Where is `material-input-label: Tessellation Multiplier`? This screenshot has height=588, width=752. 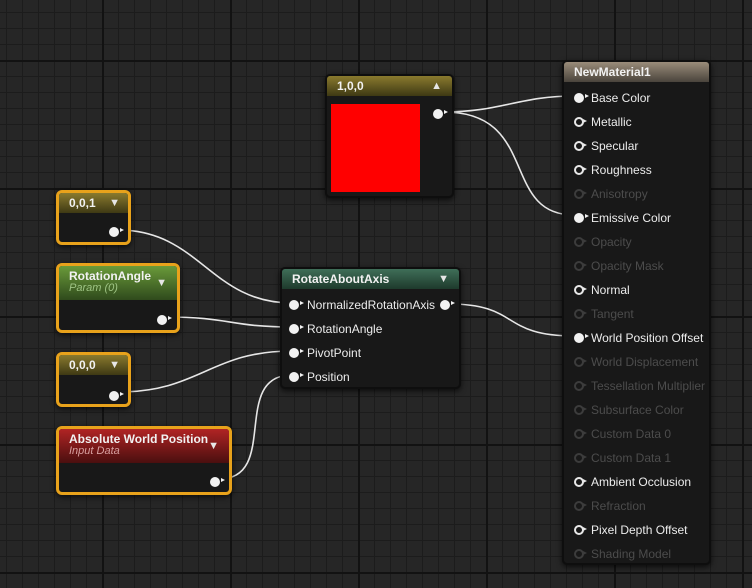 material-input-label: Tessellation Multiplier is located at coordinates (648, 386).